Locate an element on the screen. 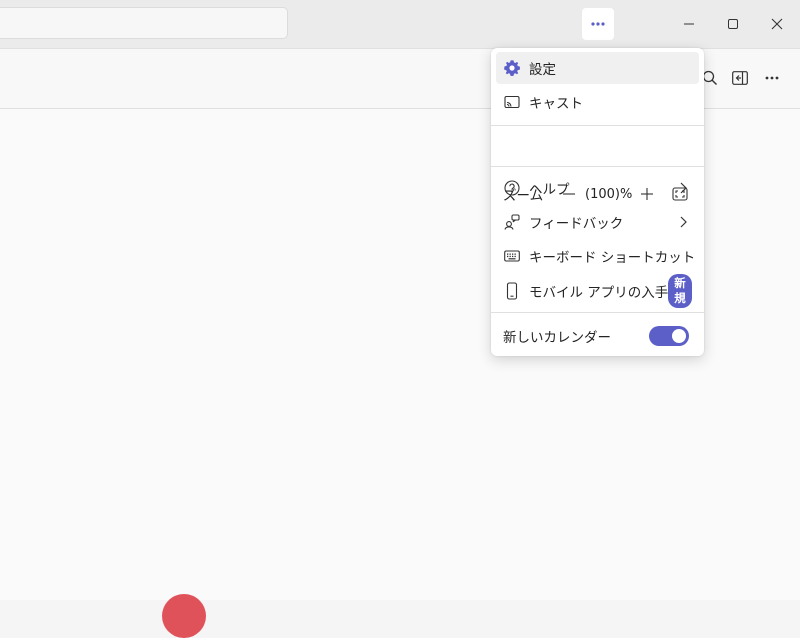 This screenshot has width=800, height=638. maximize-icon is located at coordinates (733, 24).